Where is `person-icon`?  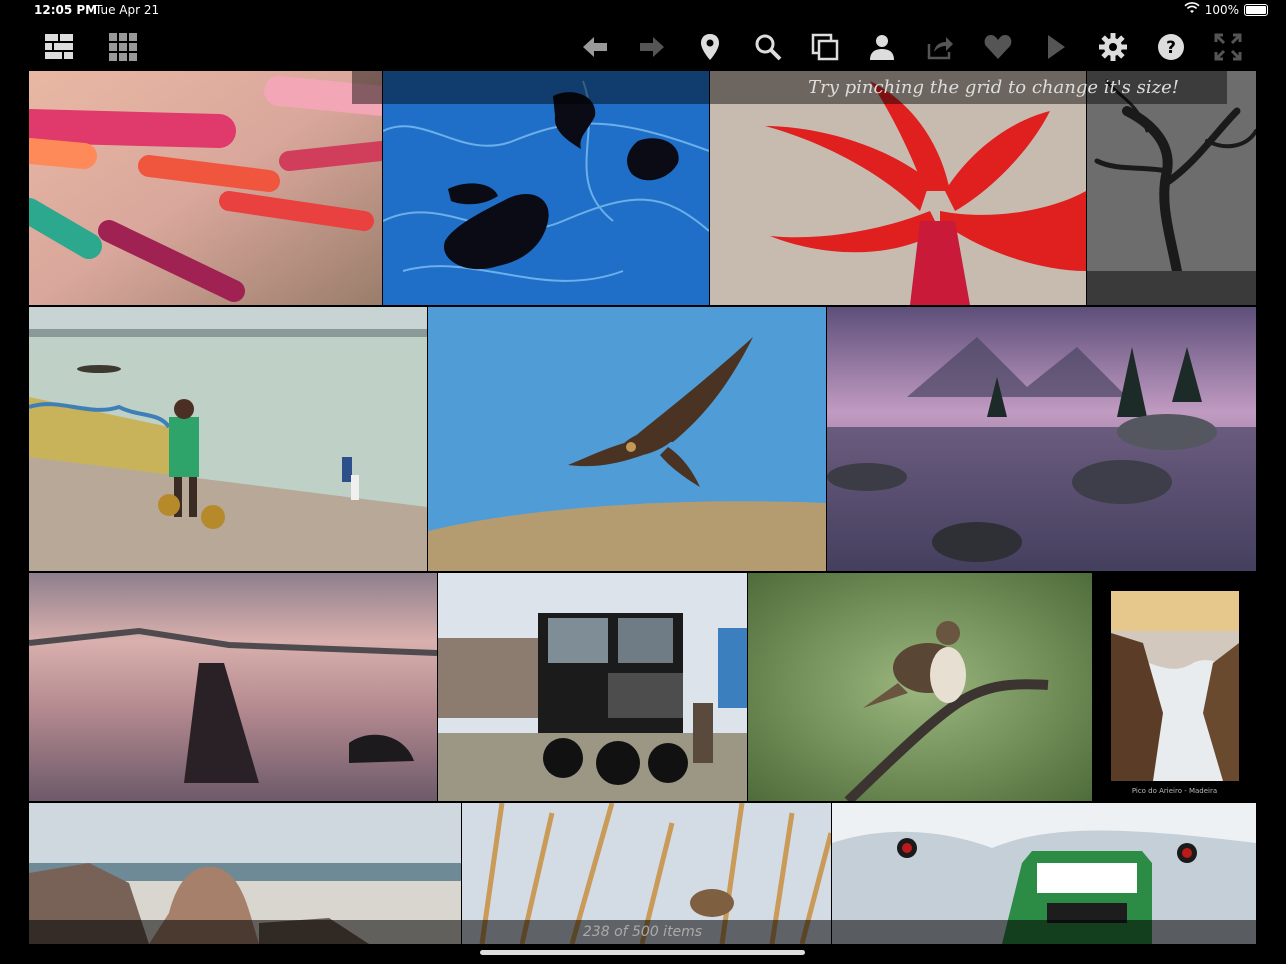 person-icon is located at coordinates (882, 47).